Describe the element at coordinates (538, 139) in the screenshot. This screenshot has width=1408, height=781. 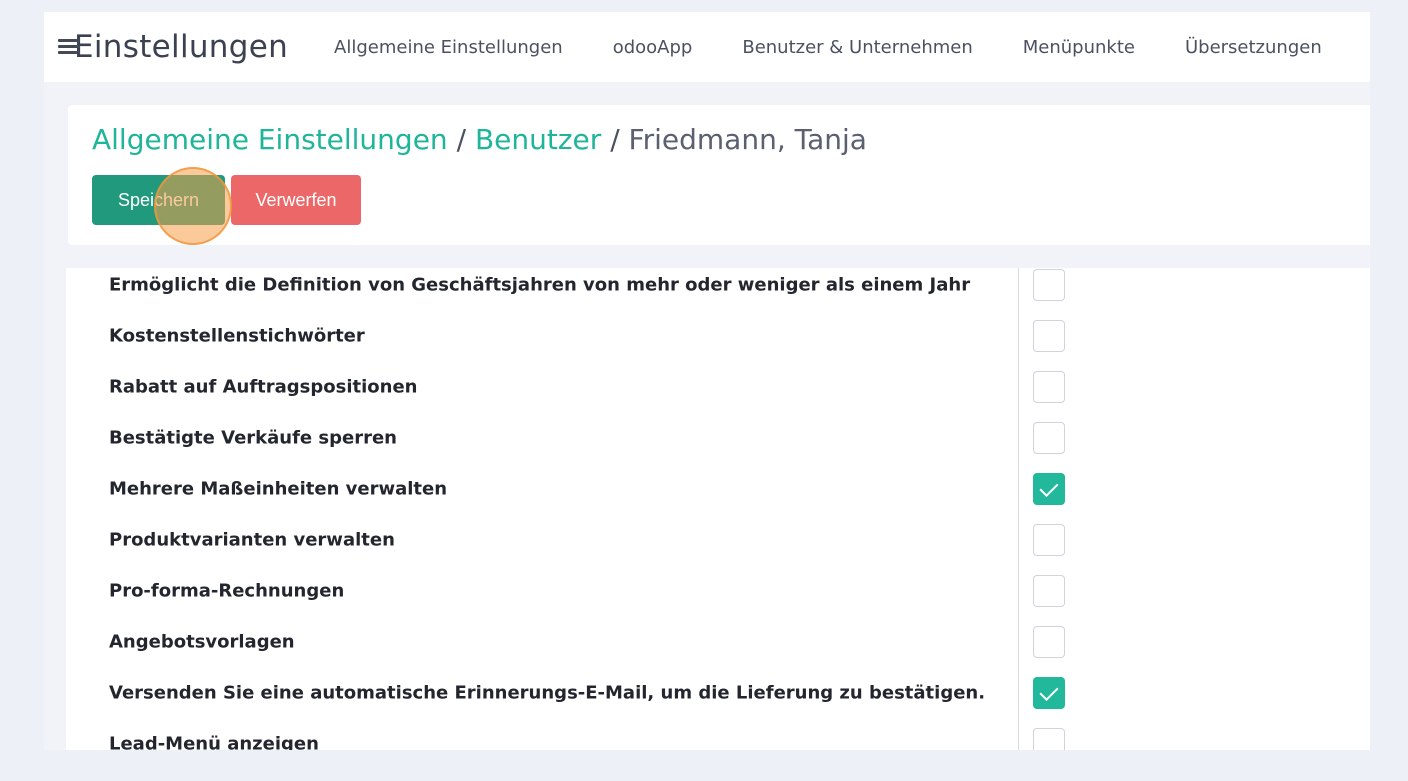
I see `breadcrumb-users: Benutzer` at that location.